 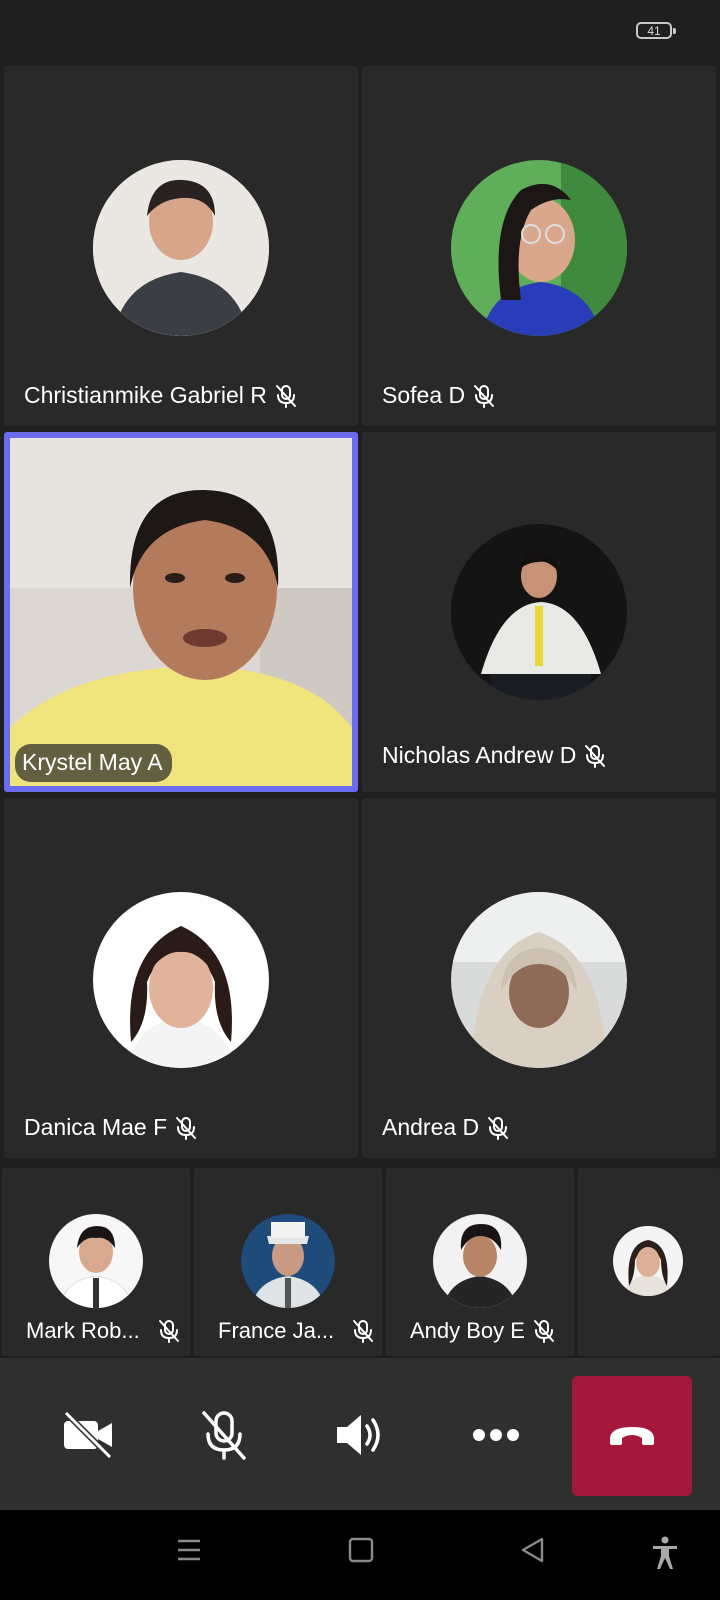 I want to click on participant-tile: Danica Mae F, so click(x=181, y=978).